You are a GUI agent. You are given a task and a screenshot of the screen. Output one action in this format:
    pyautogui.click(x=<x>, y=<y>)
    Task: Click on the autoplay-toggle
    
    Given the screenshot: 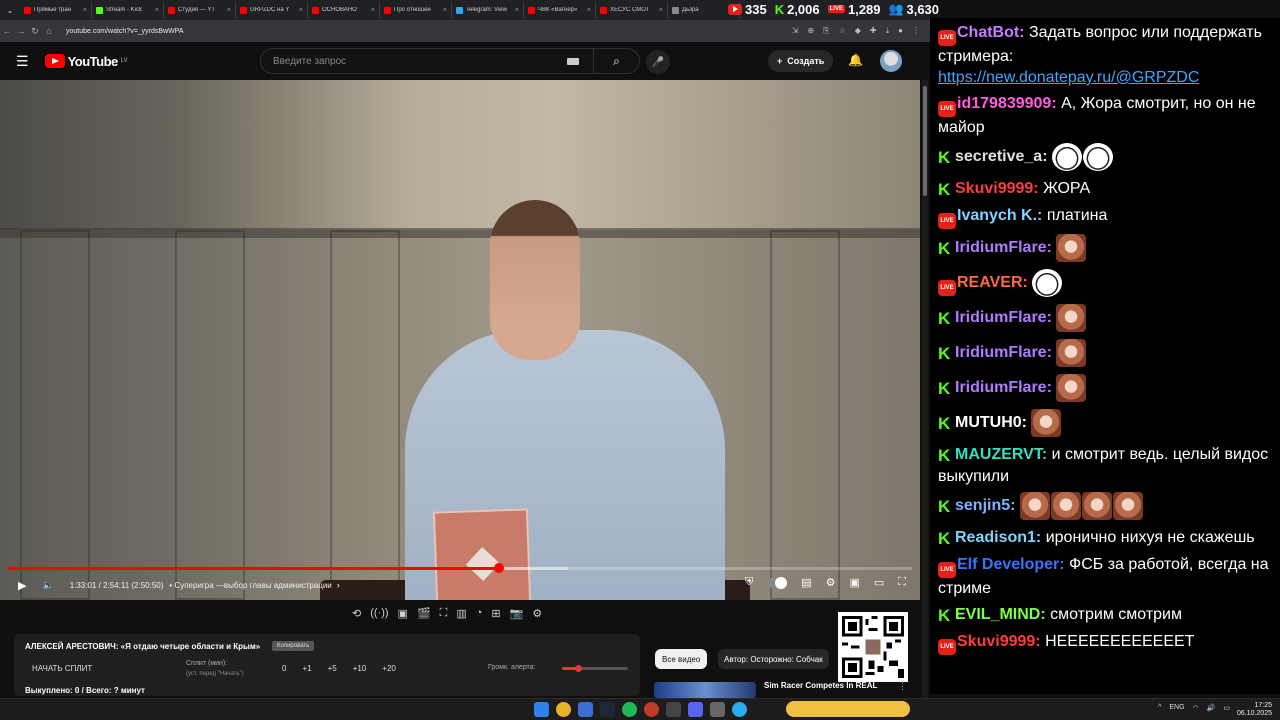 What is the action you would take?
    pyautogui.click(x=777, y=582)
    